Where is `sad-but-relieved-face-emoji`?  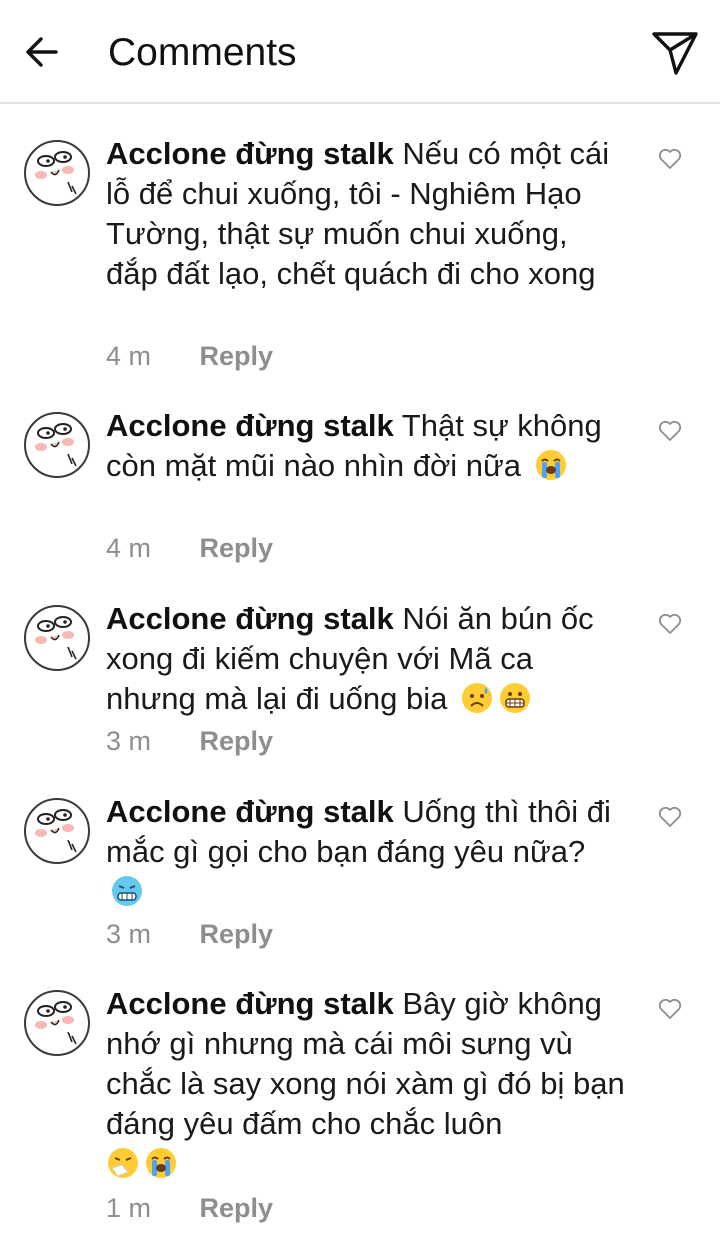
sad-but-relieved-face-emoji is located at coordinates (476, 698).